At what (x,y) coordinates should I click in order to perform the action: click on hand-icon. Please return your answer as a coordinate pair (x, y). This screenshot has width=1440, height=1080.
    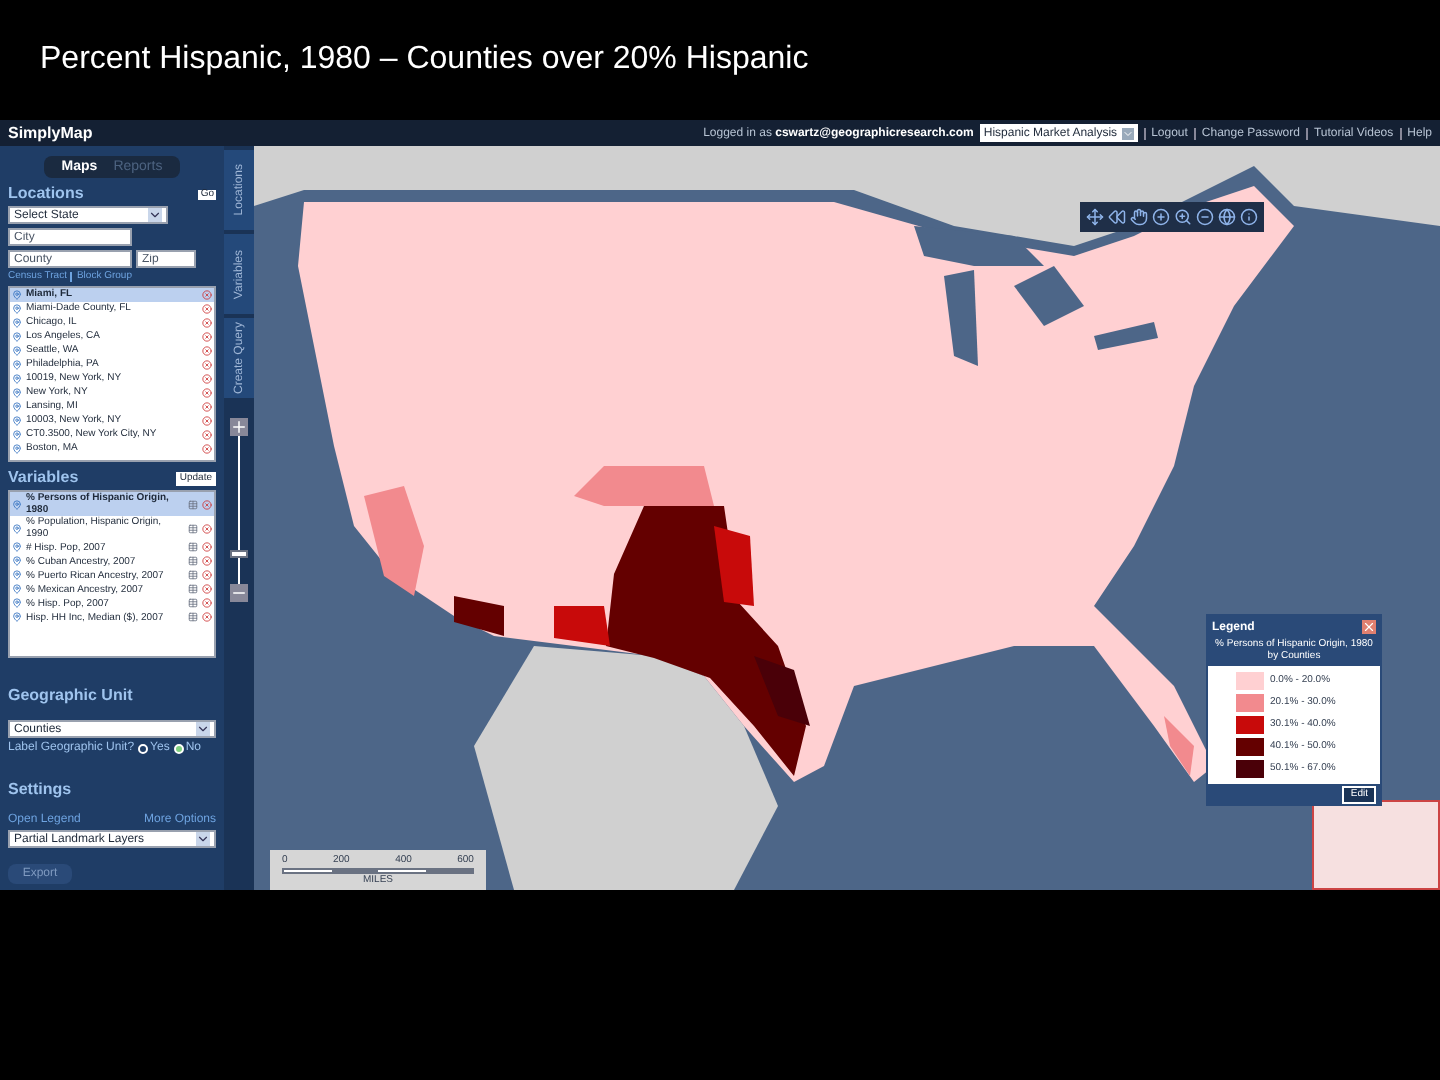
    Looking at the image, I should click on (1139, 217).